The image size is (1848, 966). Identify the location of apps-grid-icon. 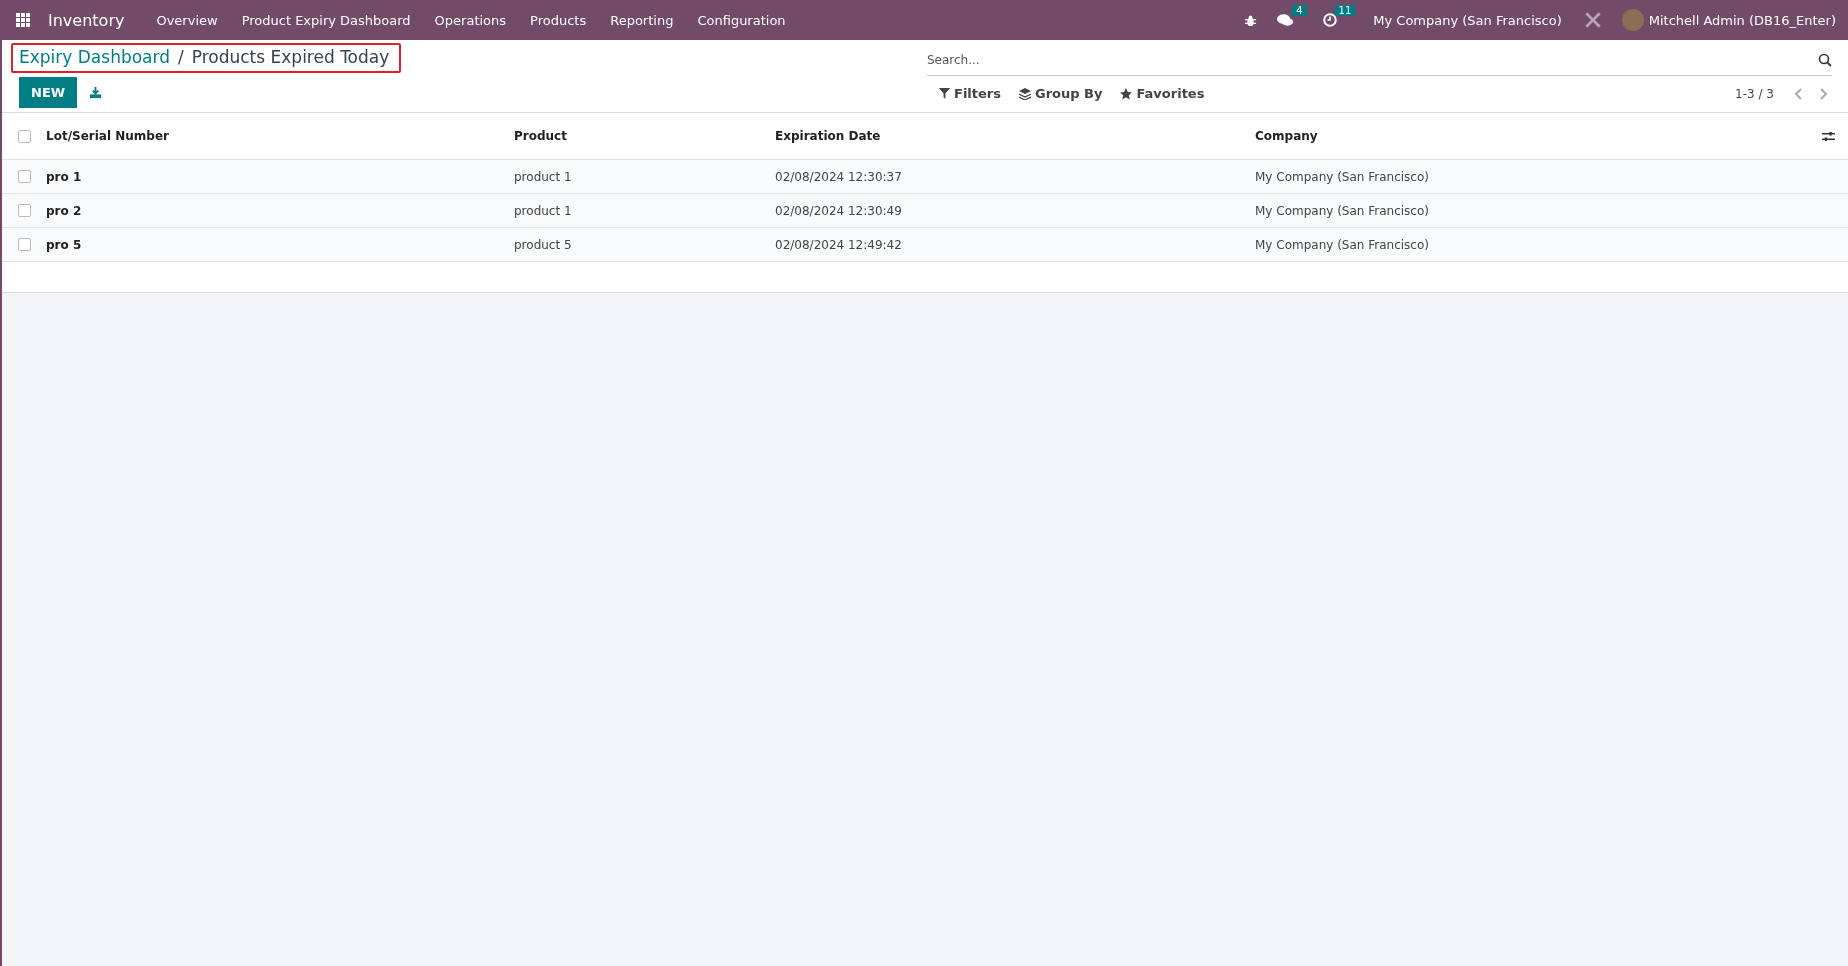
(23, 20).